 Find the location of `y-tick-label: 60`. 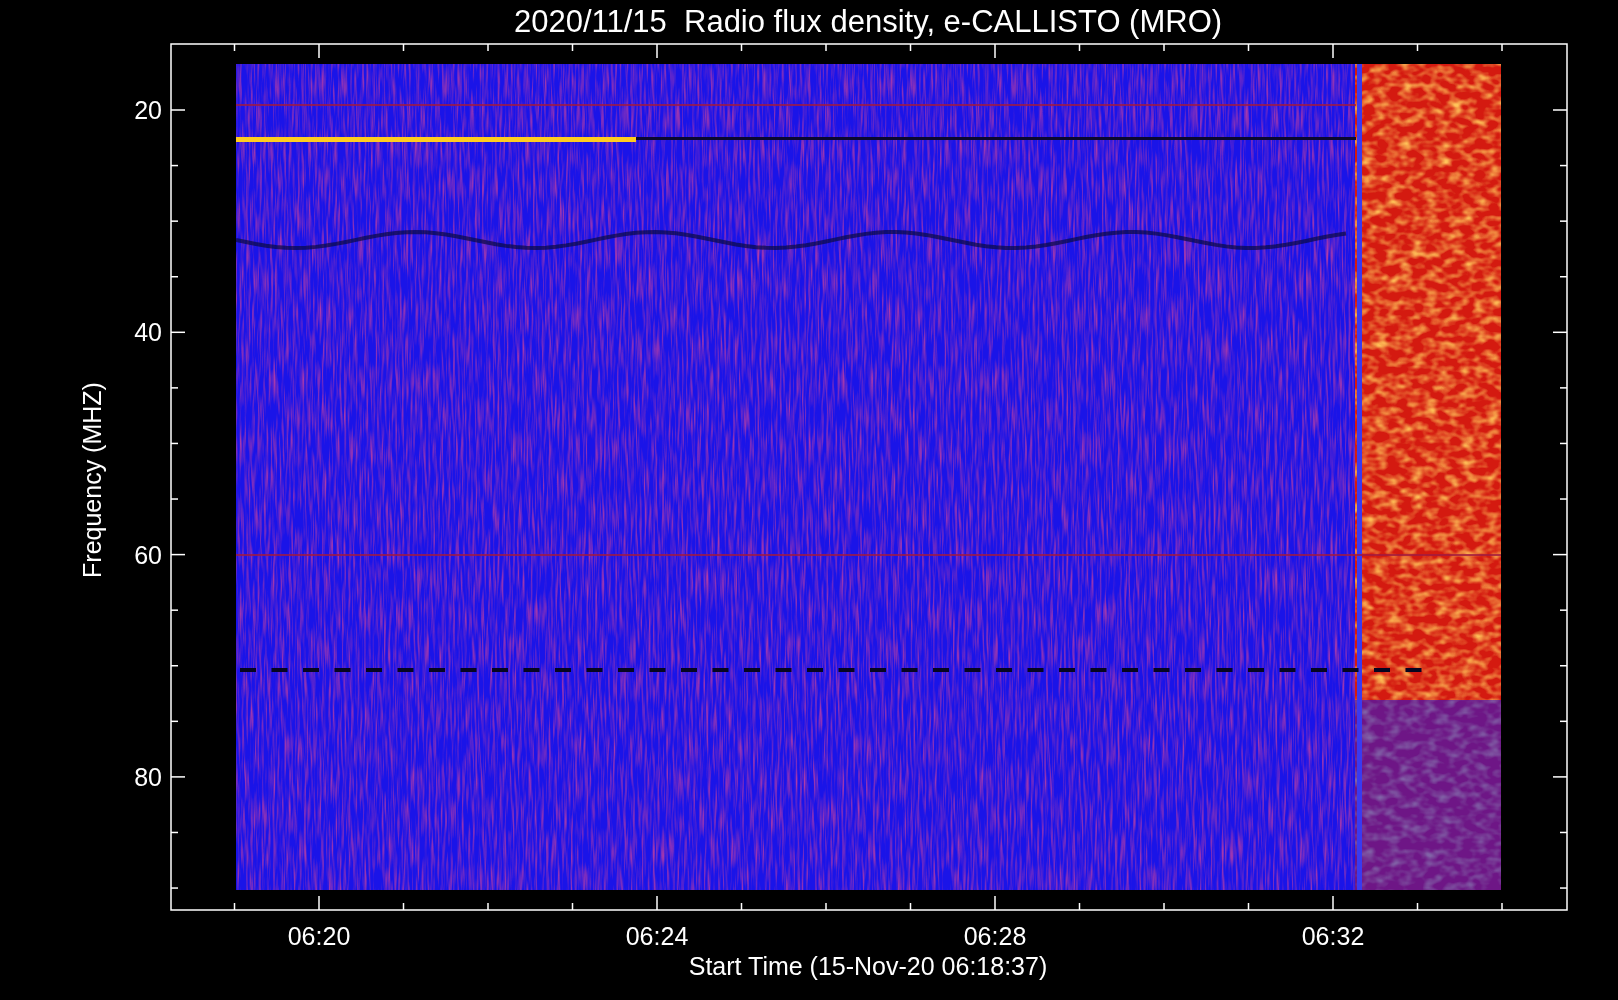

y-tick-label: 60 is located at coordinates (148, 554).